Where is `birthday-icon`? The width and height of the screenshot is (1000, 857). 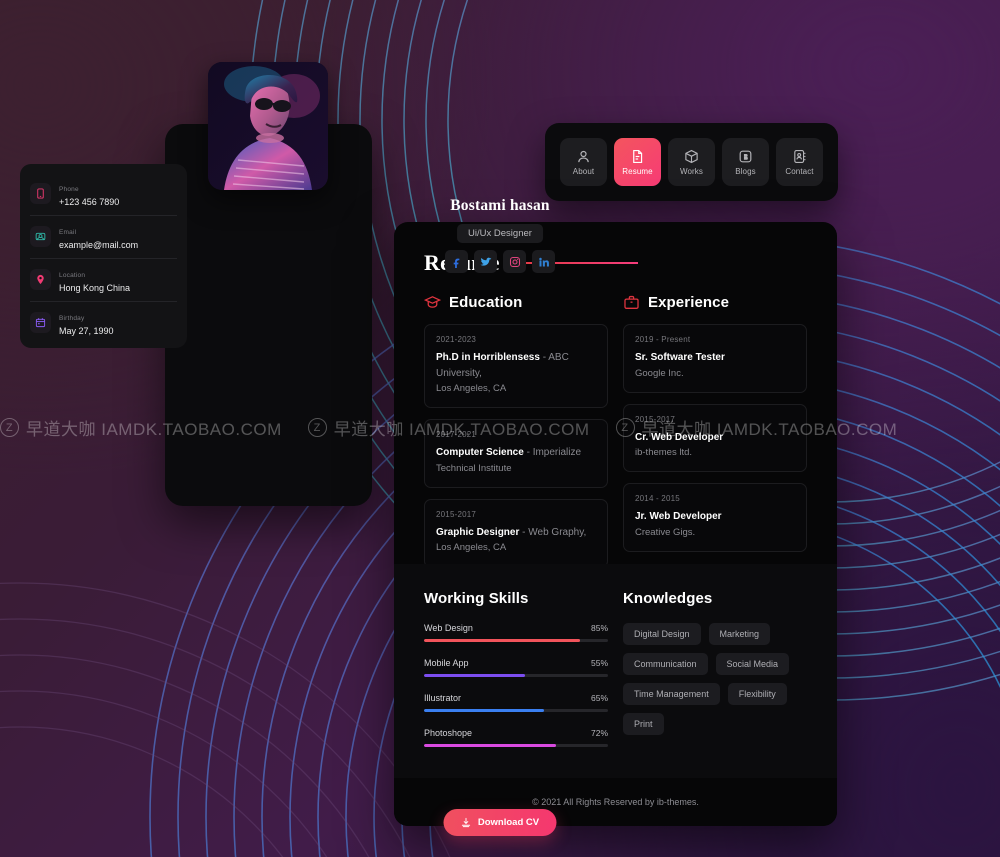
birthday-icon is located at coordinates (40, 323).